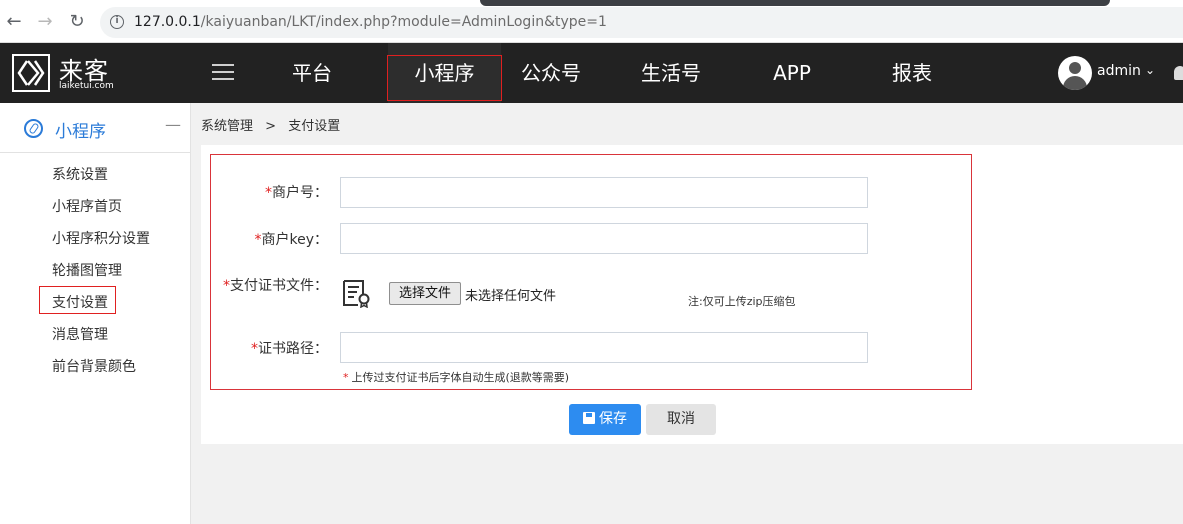 The width and height of the screenshot is (1183, 524). Describe the element at coordinates (551, 73) in the screenshot. I see `nav-official-account: 公众号` at that location.